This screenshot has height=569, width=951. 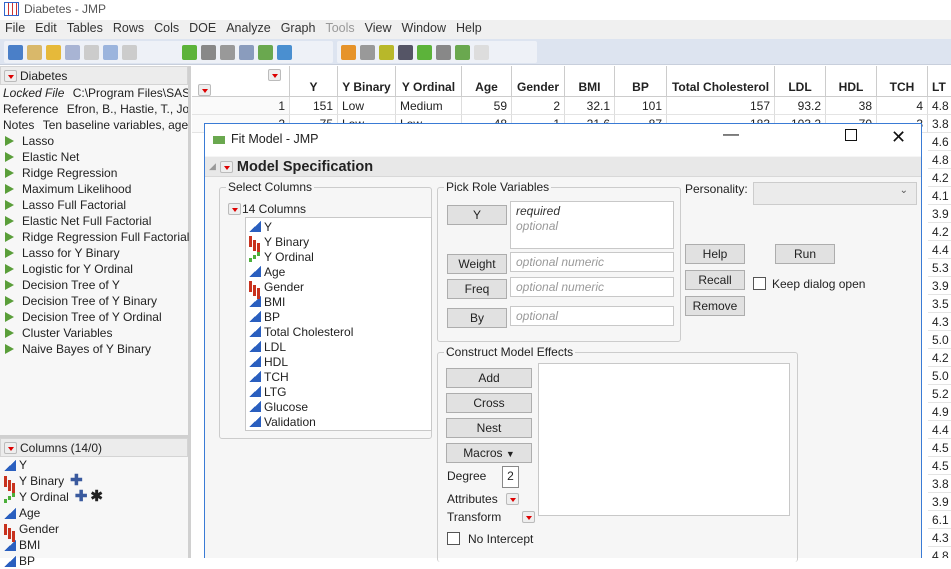 I want to click on menu-analyze: Analyze, so click(x=248, y=27).